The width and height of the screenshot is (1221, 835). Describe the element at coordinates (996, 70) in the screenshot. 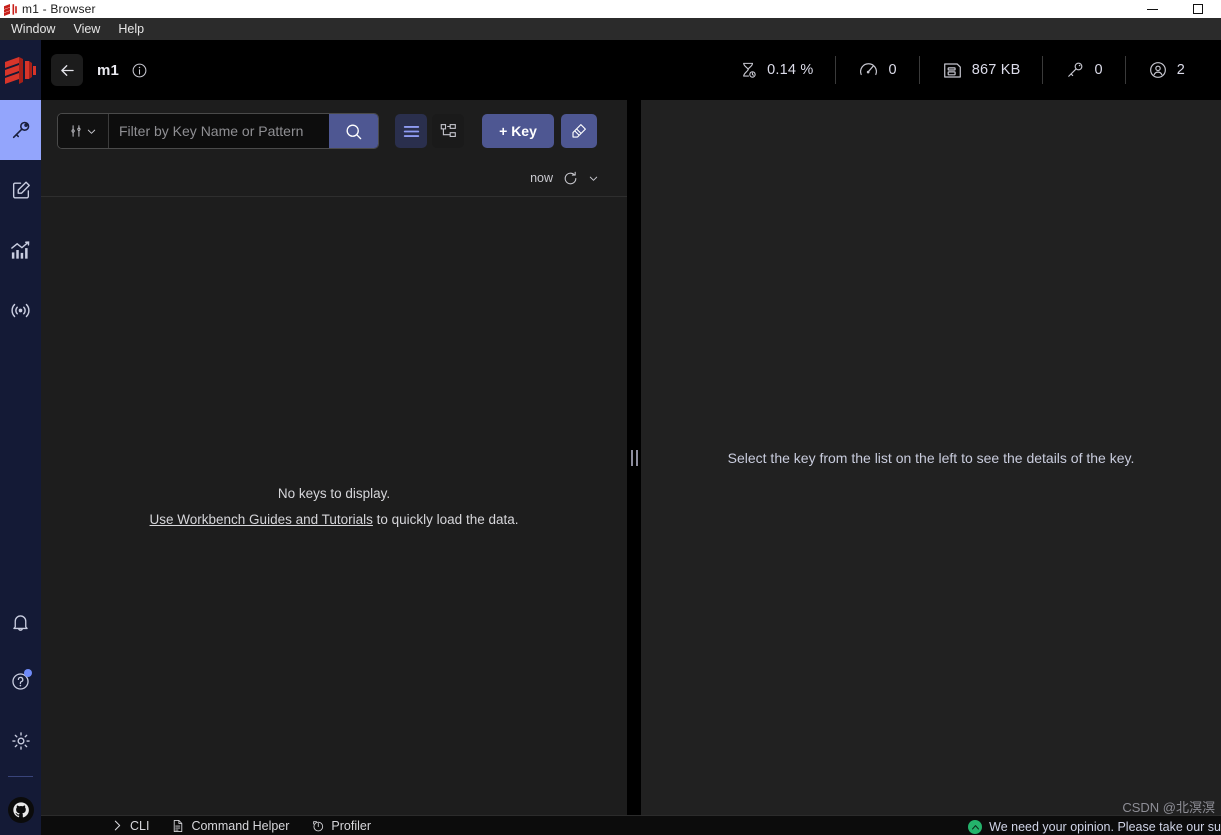

I see `stat-memory-value: 867 KB` at that location.